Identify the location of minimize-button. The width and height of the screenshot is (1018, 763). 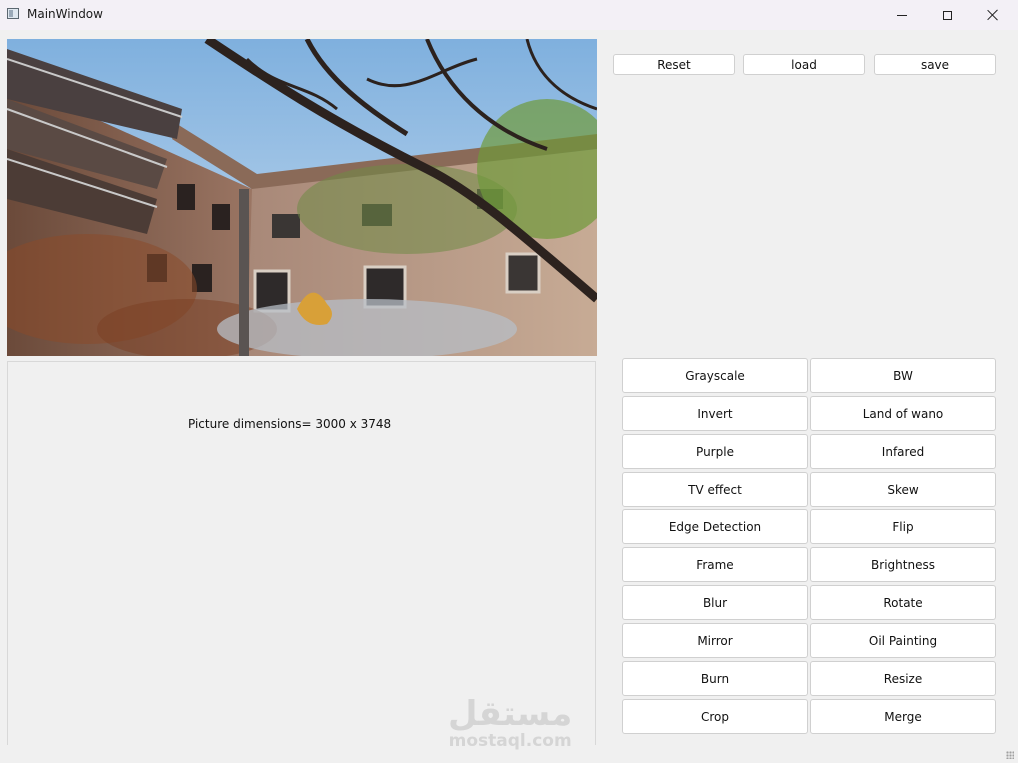
(902, 15).